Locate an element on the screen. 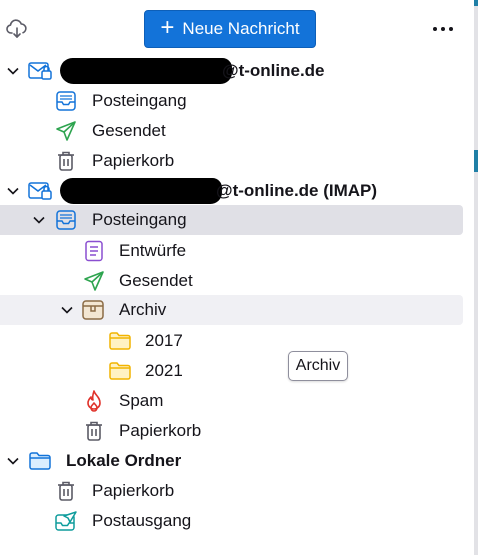 The image size is (478, 555). folder-row-spam: Spam is located at coordinates (231, 401).